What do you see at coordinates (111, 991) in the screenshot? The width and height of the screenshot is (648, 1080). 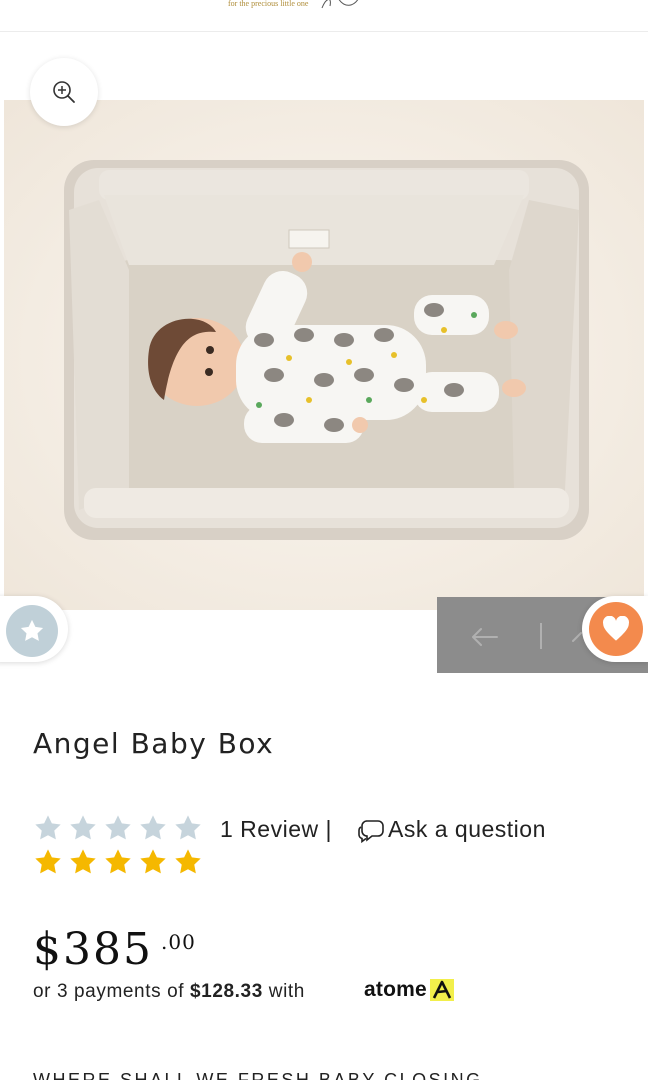 I see `installment-prefix: or 3 payments of` at bounding box center [111, 991].